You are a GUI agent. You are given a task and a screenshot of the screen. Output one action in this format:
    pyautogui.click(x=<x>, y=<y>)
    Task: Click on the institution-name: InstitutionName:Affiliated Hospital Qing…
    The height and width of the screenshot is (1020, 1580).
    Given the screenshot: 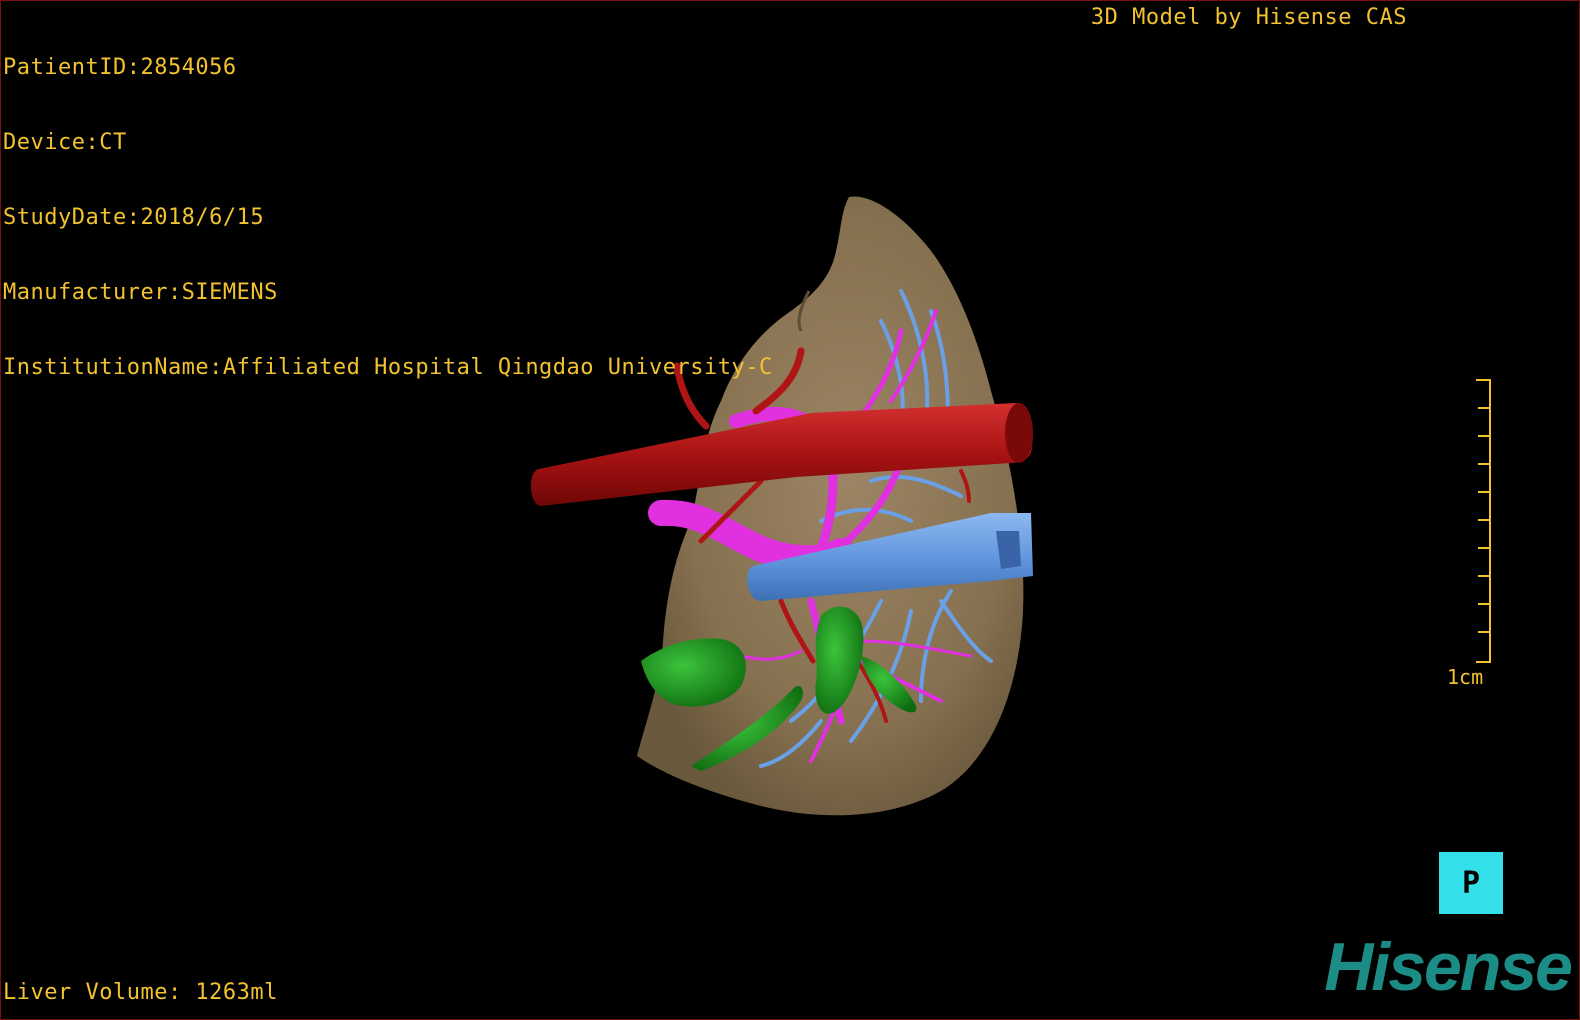 What is the action you would take?
    pyautogui.click(x=388, y=367)
    